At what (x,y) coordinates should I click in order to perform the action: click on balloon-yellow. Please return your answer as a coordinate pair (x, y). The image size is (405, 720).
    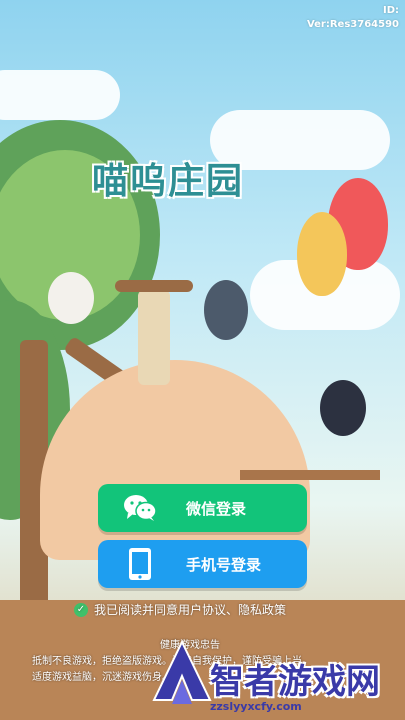
    Looking at the image, I should click on (322, 254).